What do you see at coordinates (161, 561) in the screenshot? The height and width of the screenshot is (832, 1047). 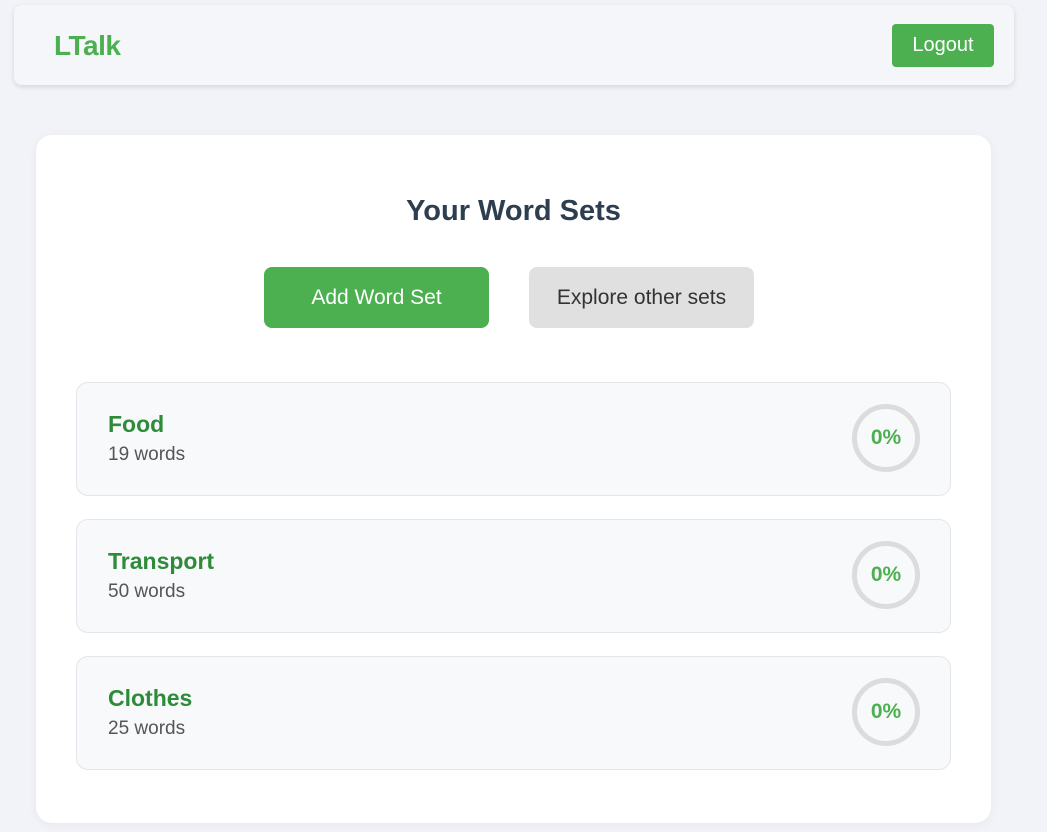 I see `word-set-name: Transport` at bounding box center [161, 561].